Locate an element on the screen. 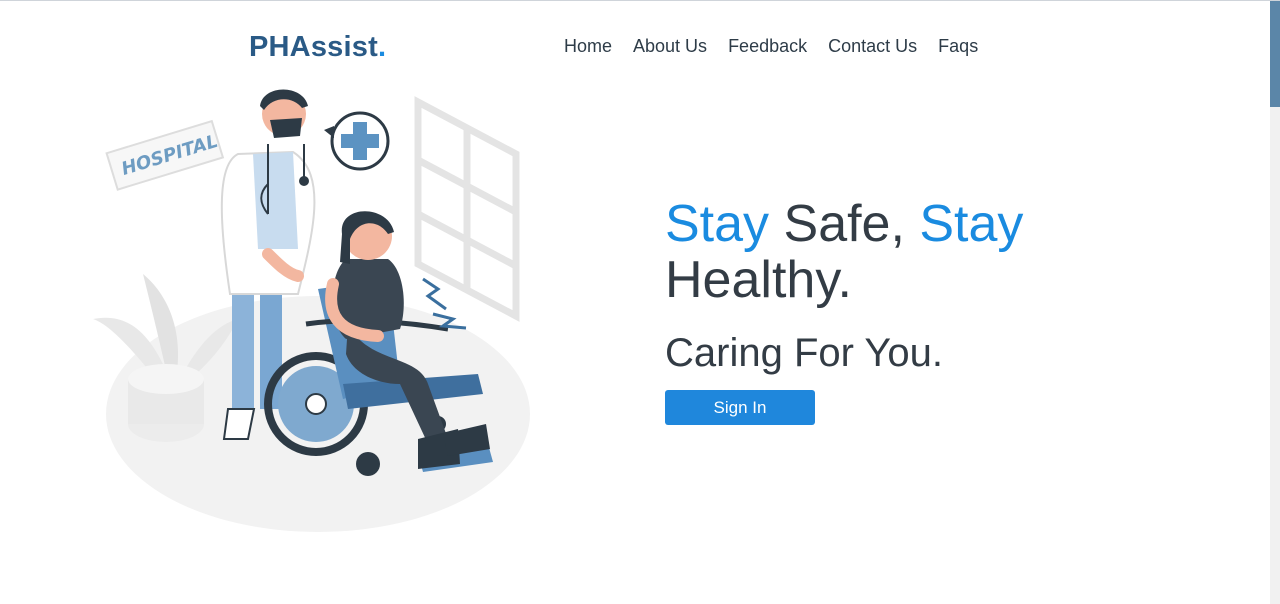 Image resolution: width=1280 pixels, height=604 pixels. hero-text: Stay Safe, Stay Healthy. Caring For You. is located at coordinates (925, 286).